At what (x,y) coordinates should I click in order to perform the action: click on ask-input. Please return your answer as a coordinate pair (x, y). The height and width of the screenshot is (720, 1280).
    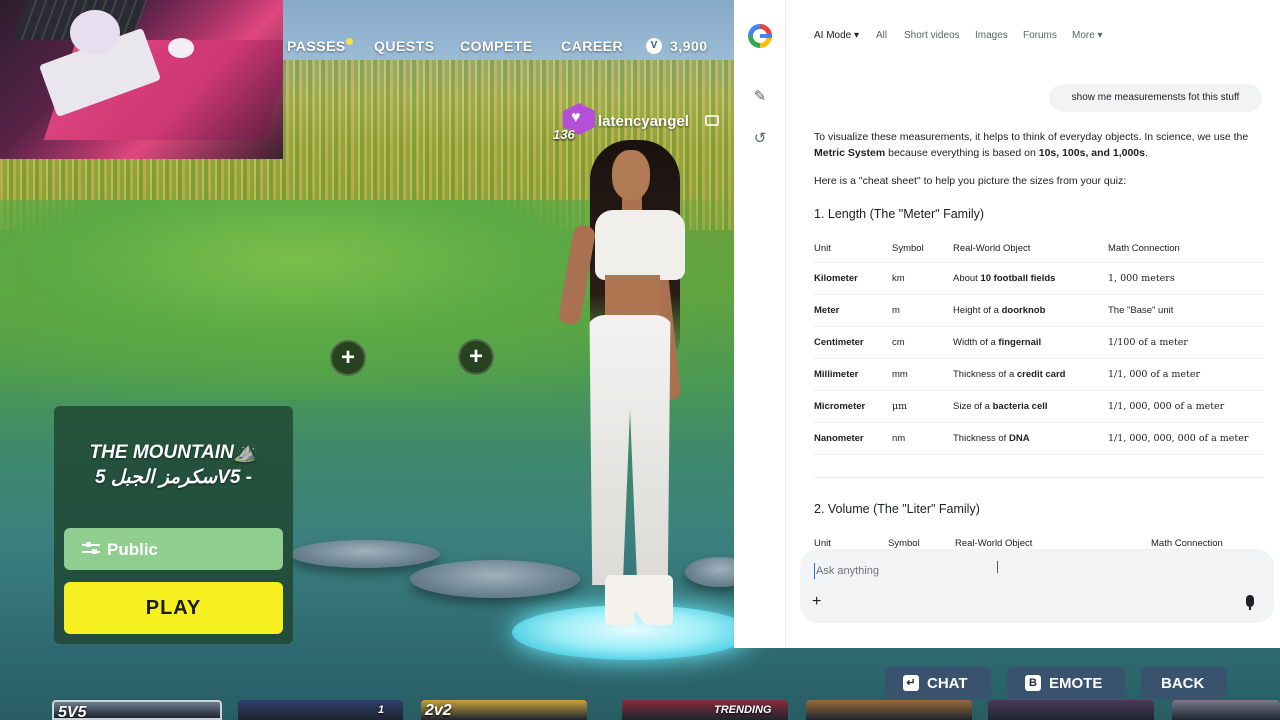
    Looking at the image, I should click on (1014, 571).